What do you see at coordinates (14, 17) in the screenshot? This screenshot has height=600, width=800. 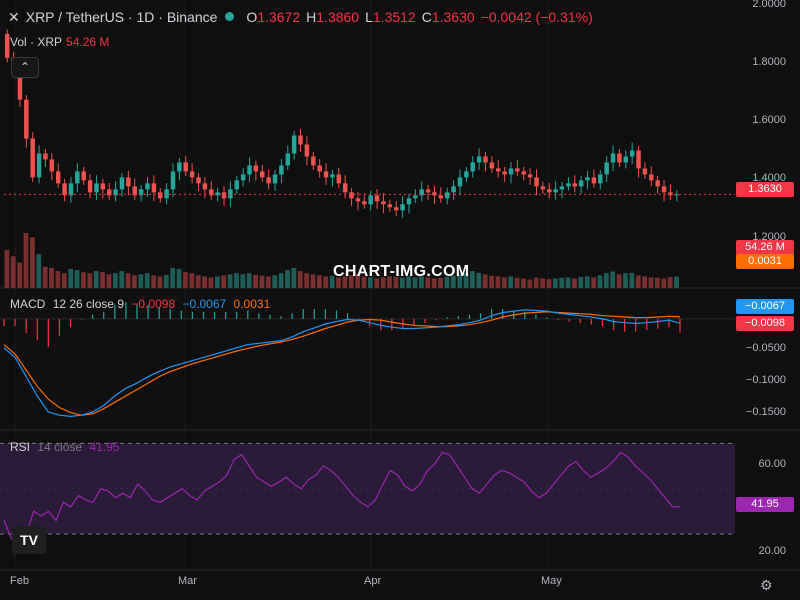 I see `symbol-close-icon: ✕` at bounding box center [14, 17].